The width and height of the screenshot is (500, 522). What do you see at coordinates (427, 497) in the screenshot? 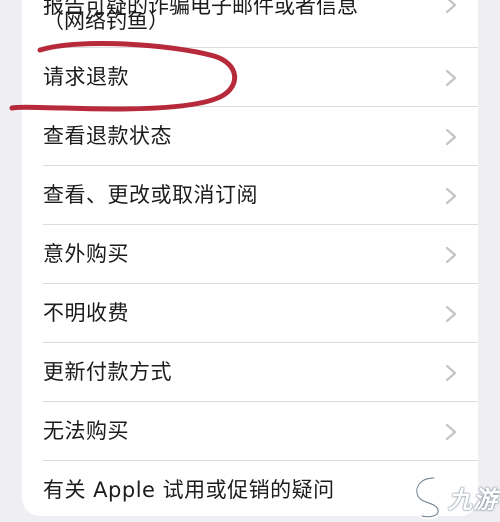
I see `jiuyou-logo-icon` at bounding box center [427, 497].